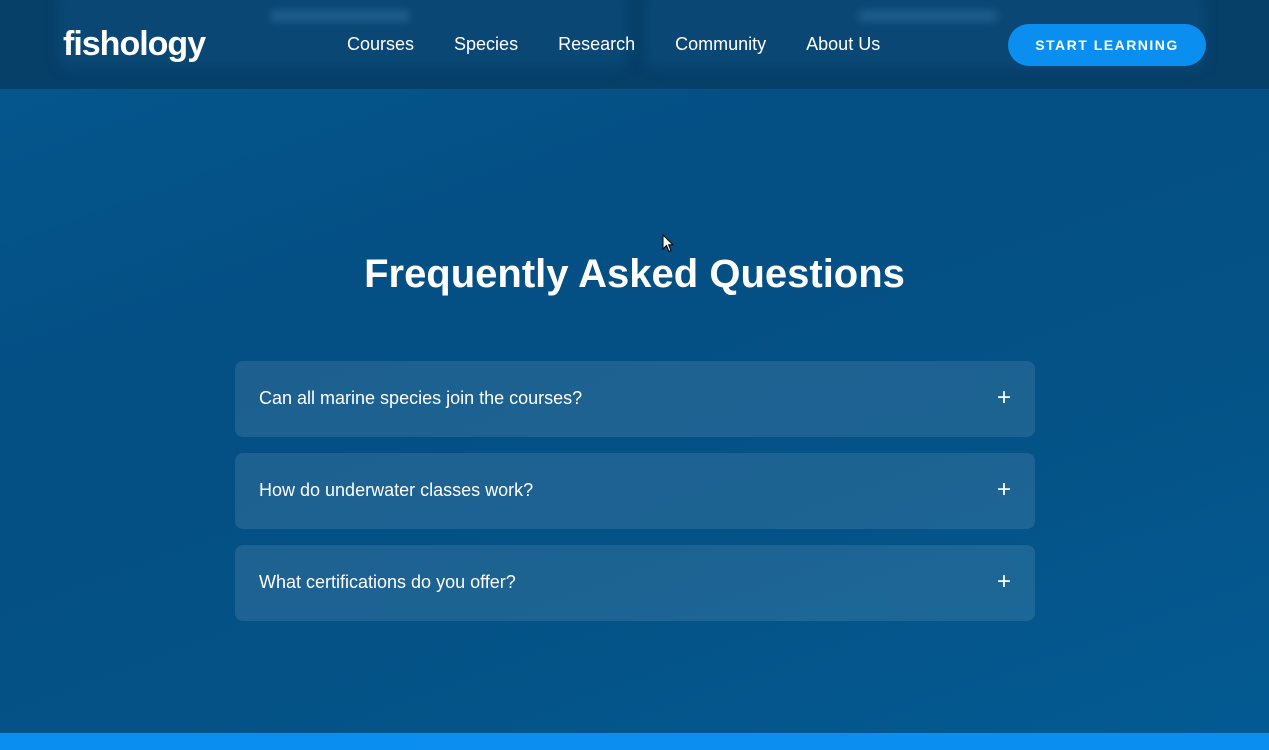 Image resolution: width=1269 pixels, height=750 pixels. I want to click on nav-item-research: Research, so click(596, 44).